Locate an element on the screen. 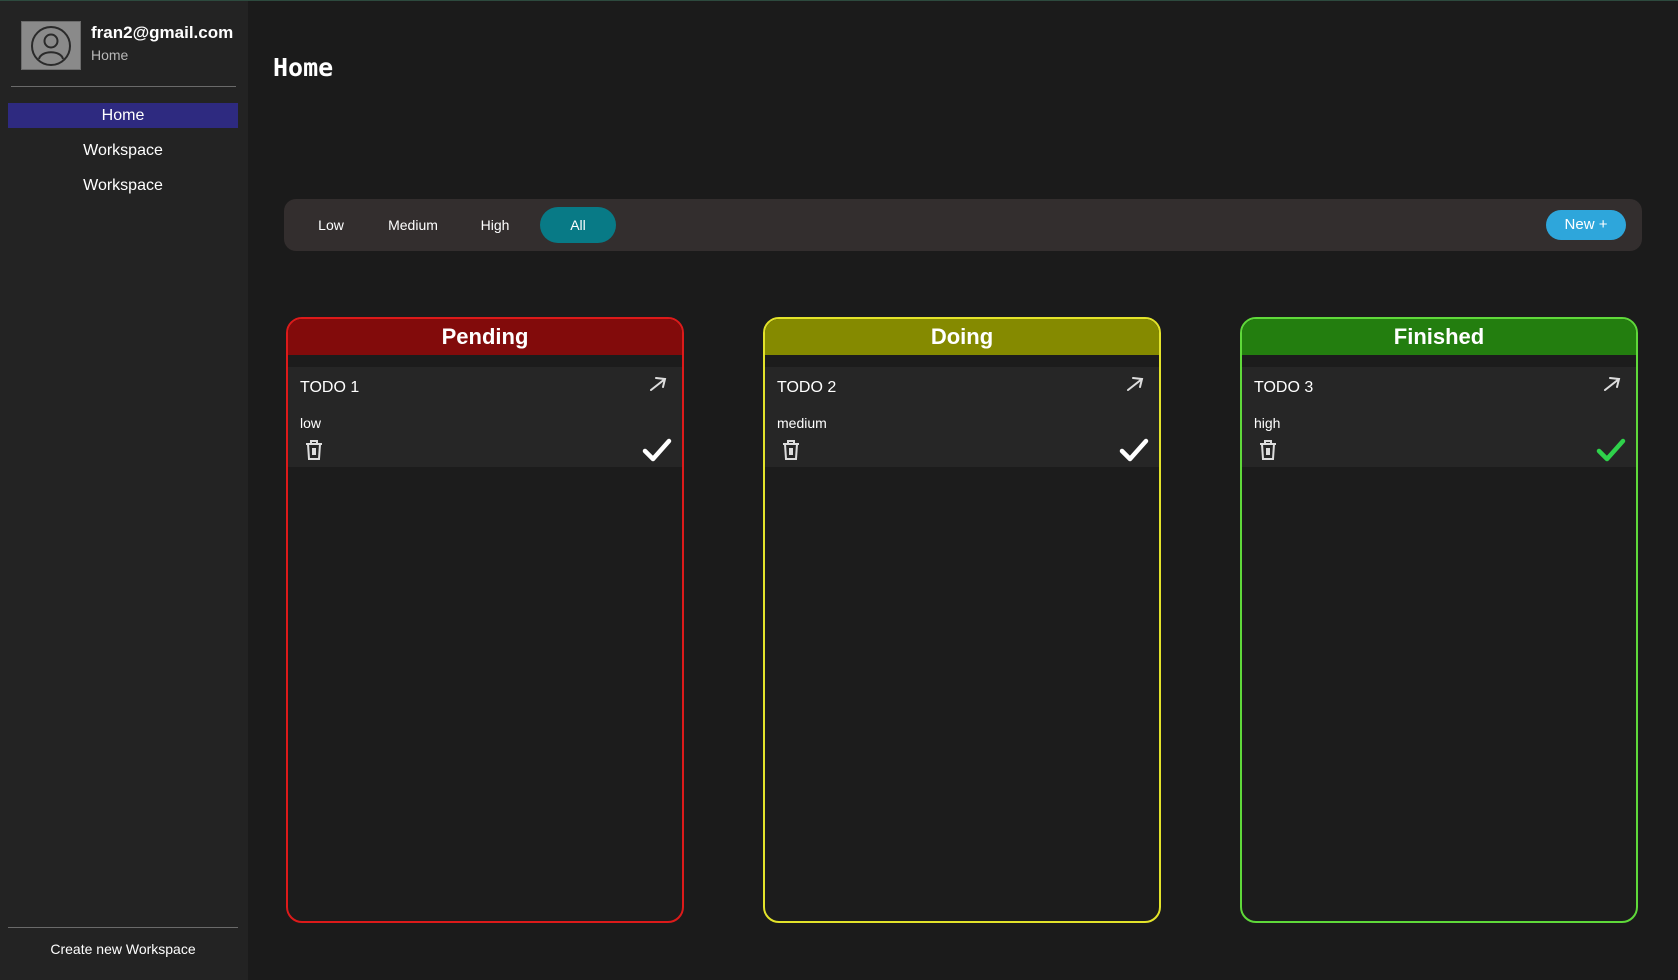 The height and width of the screenshot is (980, 1678). user-avatar-icon is located at coordinates (51, 45).